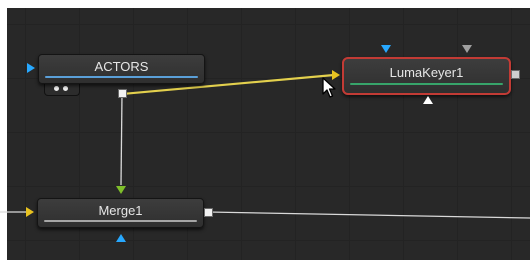 The width and height of the screenshot is (530, 260). I want to click on lumakeyer-garbage-mask-port, so click(467, 49).